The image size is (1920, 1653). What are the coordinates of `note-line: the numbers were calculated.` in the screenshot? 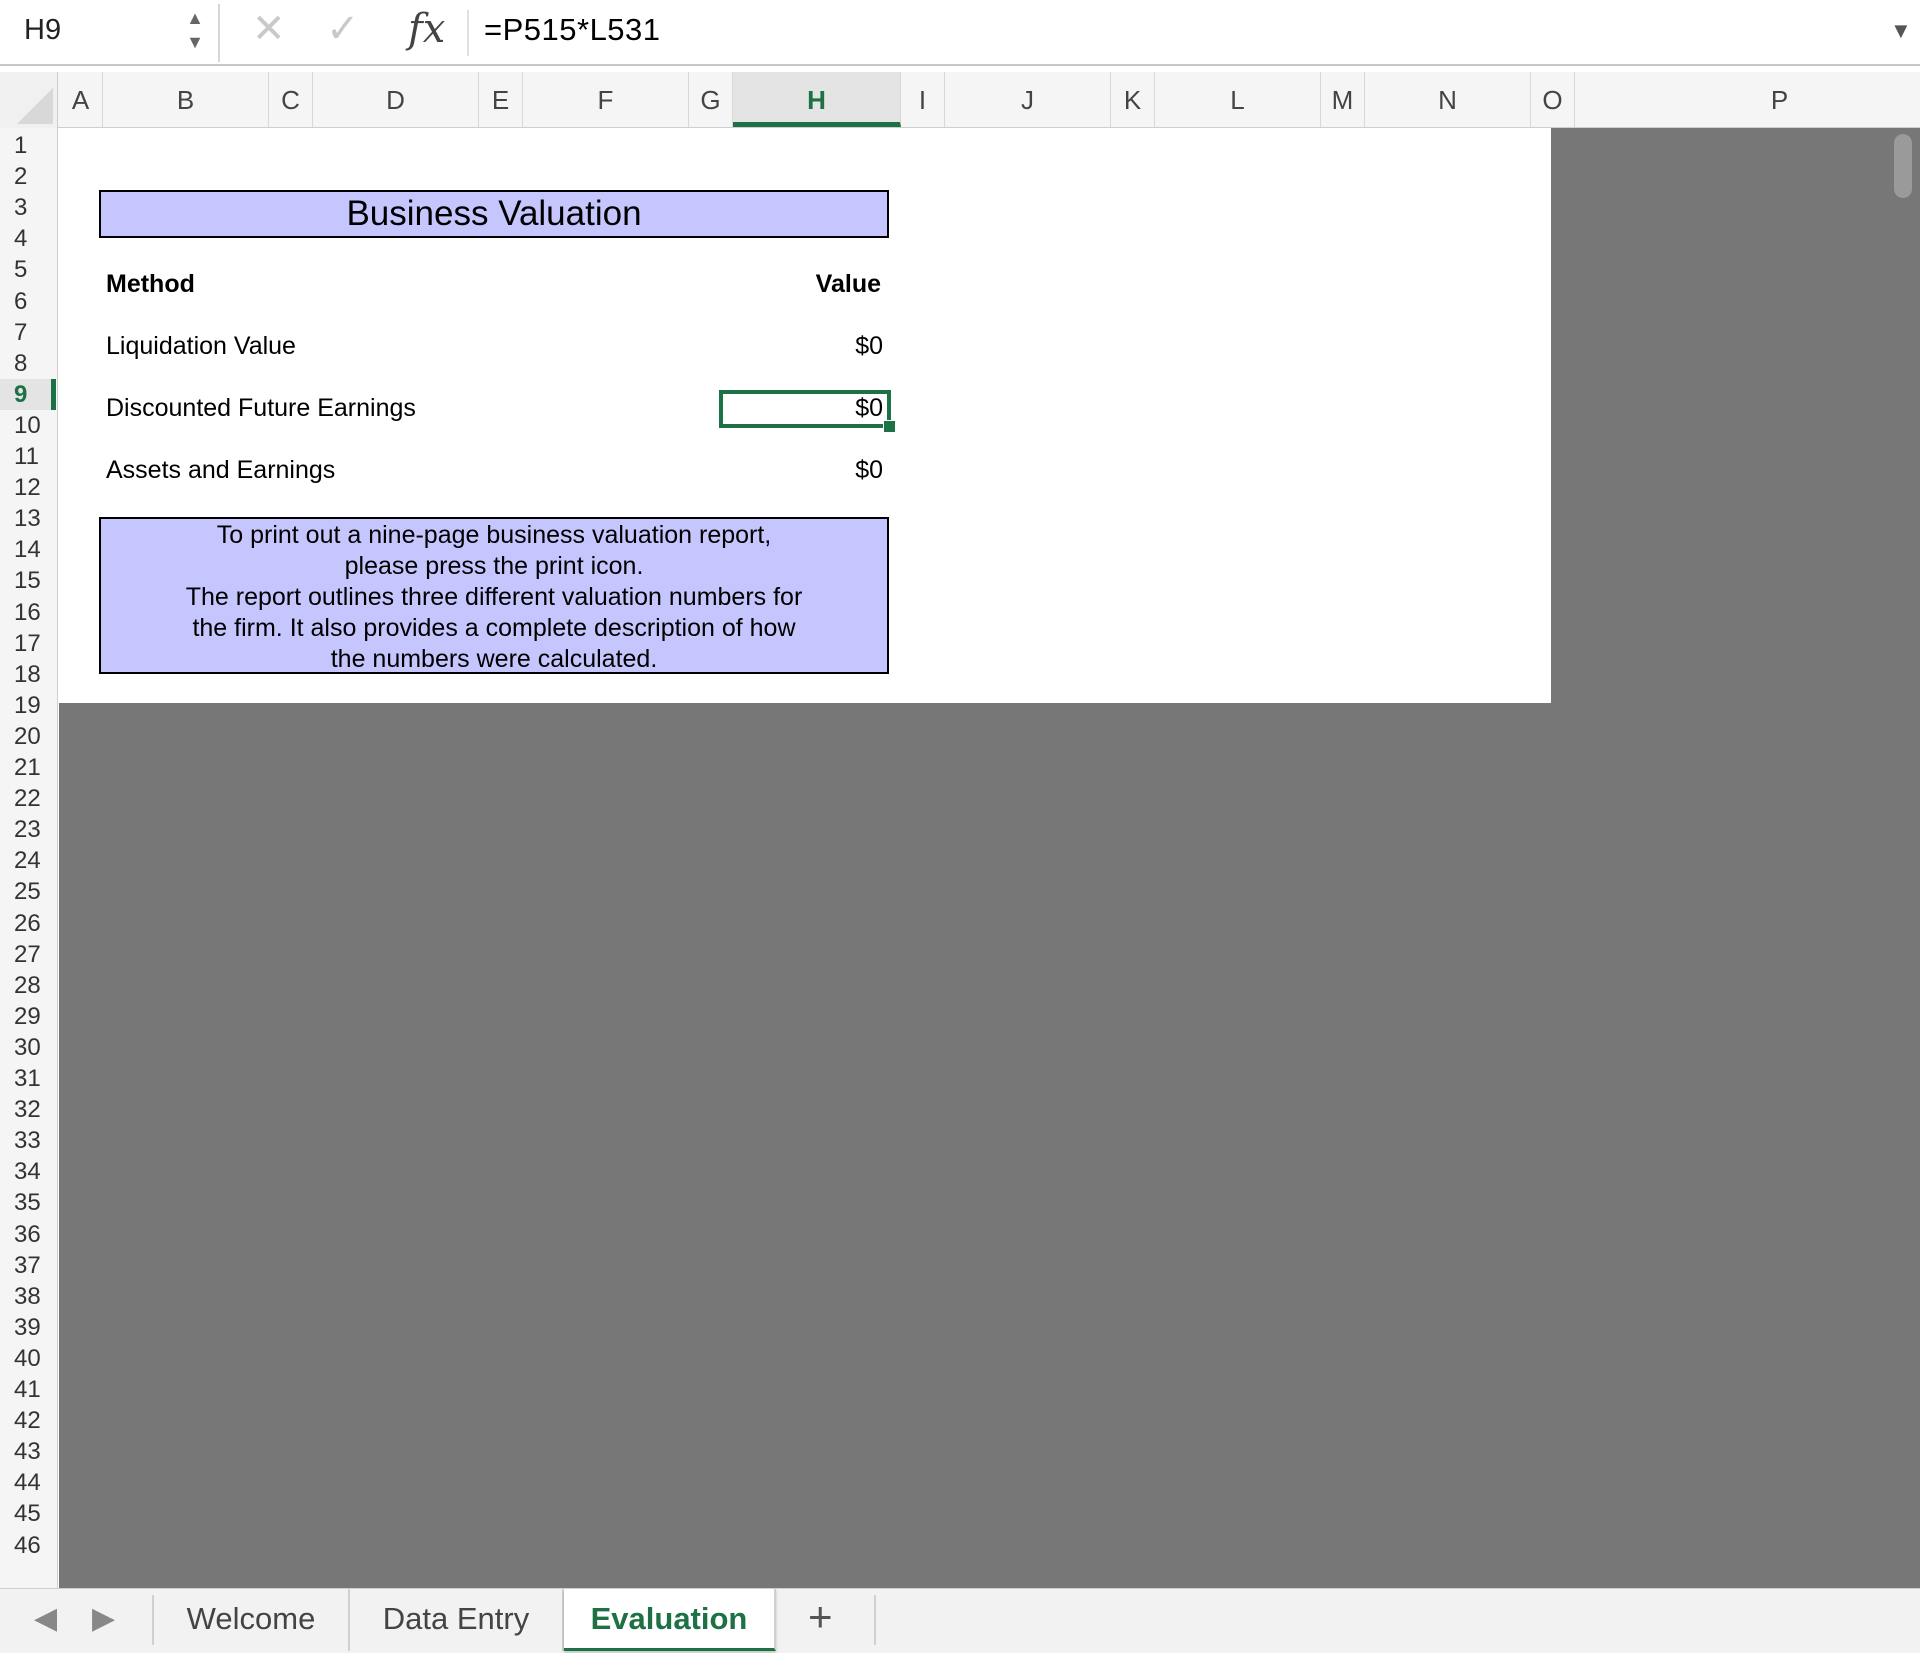 It's located at (494, 659).